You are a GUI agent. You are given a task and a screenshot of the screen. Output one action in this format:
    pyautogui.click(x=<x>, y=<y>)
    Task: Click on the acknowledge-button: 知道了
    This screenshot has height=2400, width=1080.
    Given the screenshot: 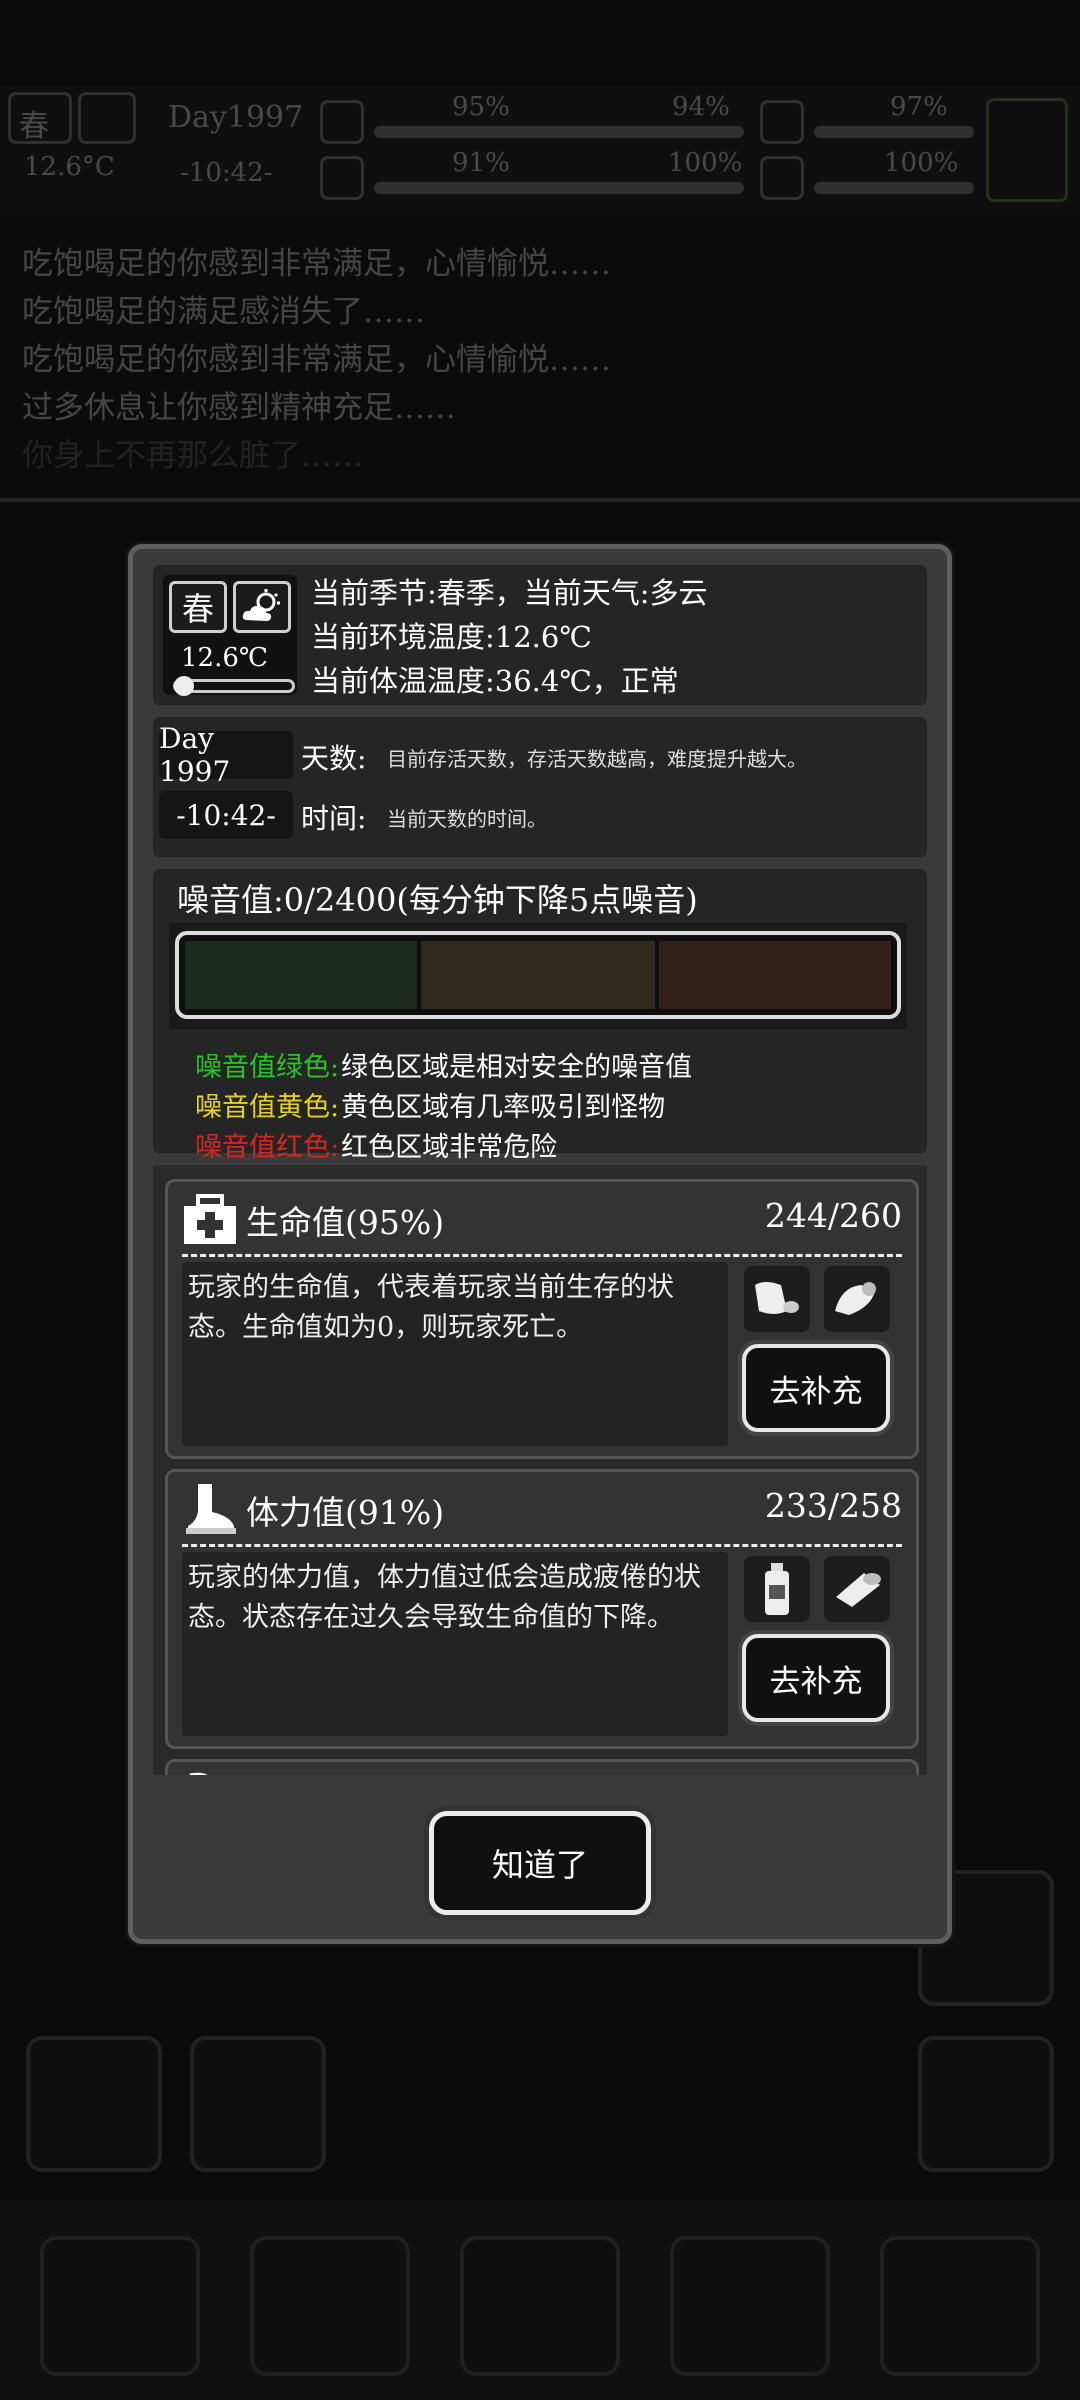 What is the action you would take?
    pyautogui.click(x=540, y=1863)
    